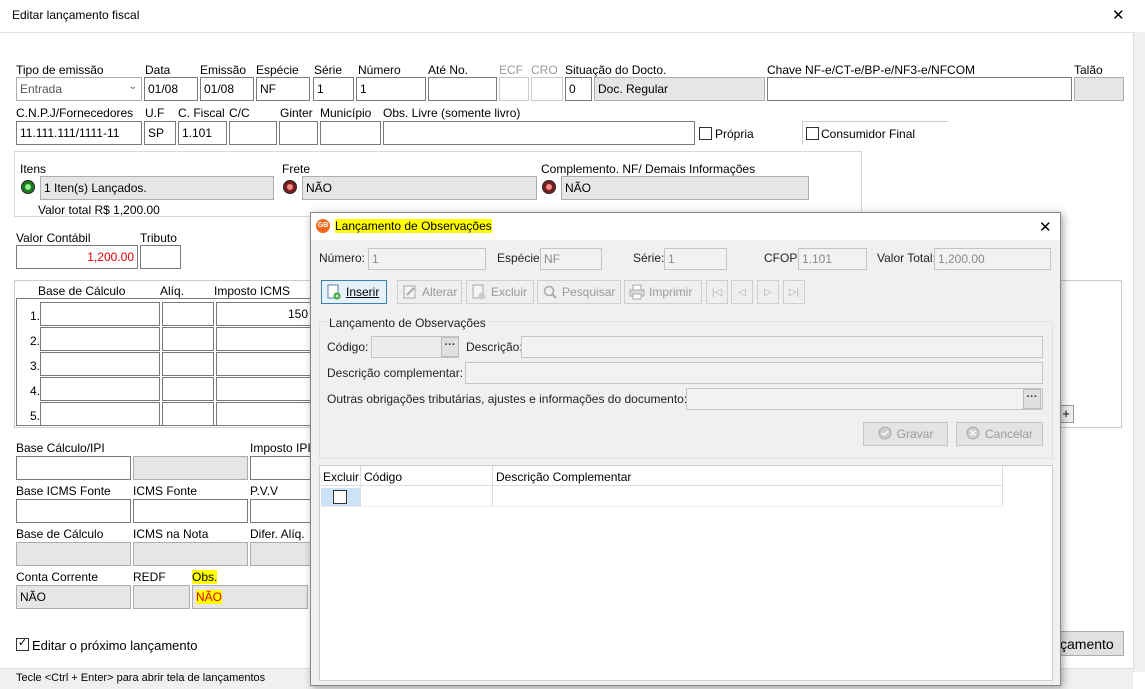 The width and height of the screenshot is (1145, 689). What do you see at coordinates (53, 238) in the screenshot?
I see `valor-contabil-label: Valor Contábil` at bounding box center [53, 238].